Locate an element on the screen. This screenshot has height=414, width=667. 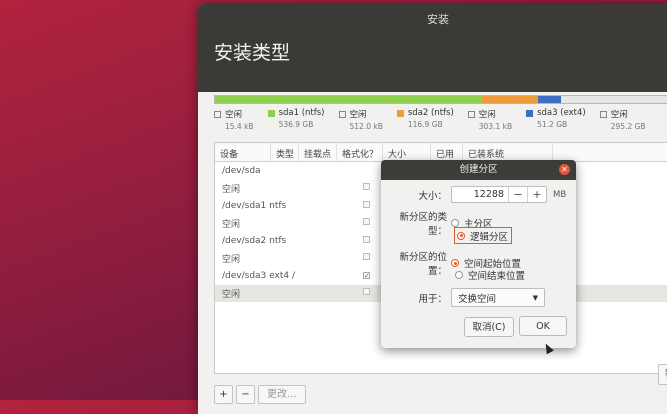
legend-name: sda1 (ntfs) is located at coordinates (301, 113).